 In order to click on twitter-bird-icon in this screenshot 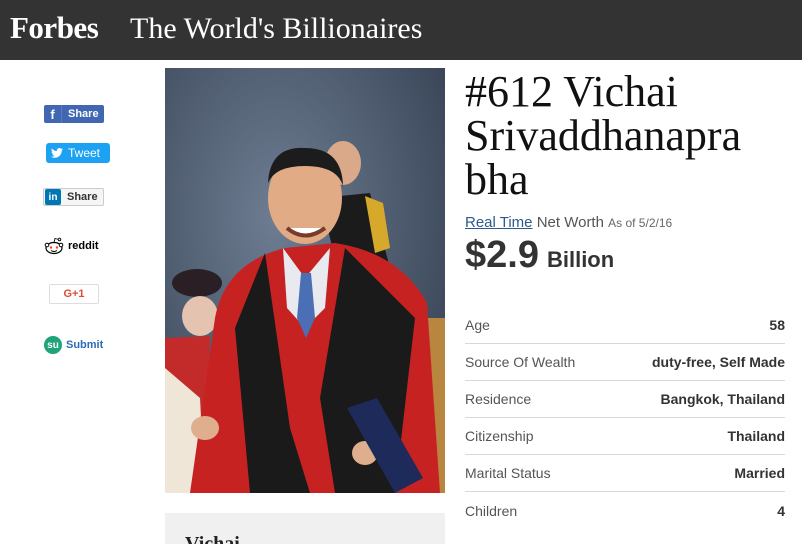, I will do `click(55, 153)`.